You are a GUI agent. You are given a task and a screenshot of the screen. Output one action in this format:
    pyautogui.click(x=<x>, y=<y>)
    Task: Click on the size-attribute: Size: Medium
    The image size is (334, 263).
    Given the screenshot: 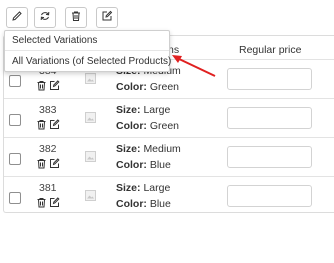 What is the action you would take?
    pyautogui.click(x=148, y=149)
    